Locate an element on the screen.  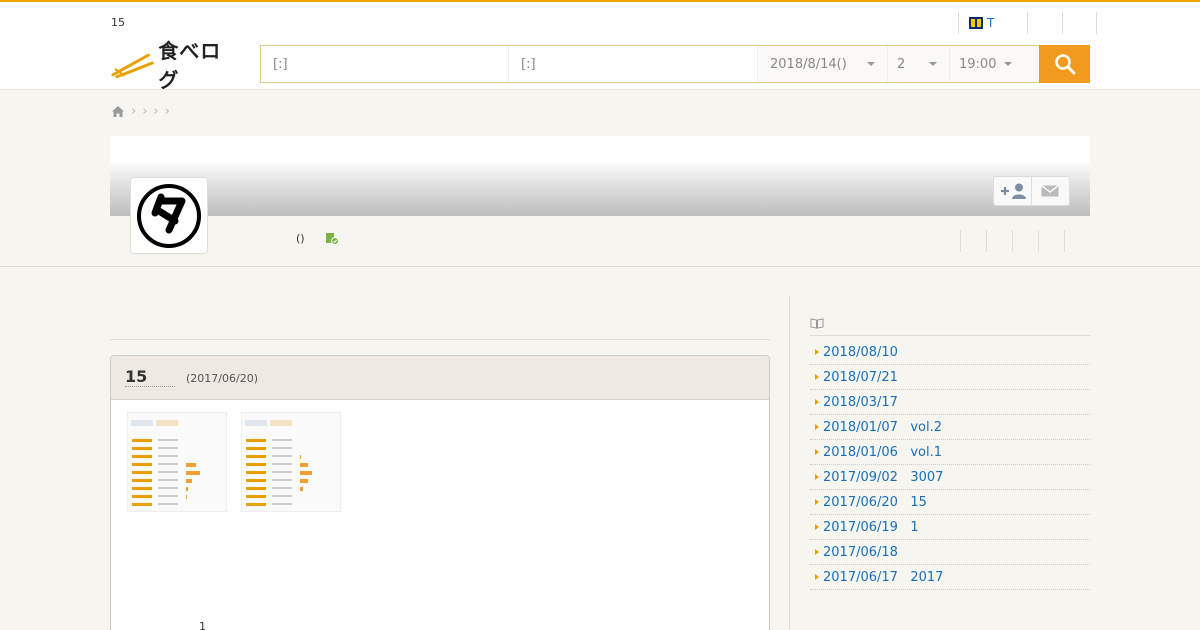
home-icon is located at coordinates (118, 111).